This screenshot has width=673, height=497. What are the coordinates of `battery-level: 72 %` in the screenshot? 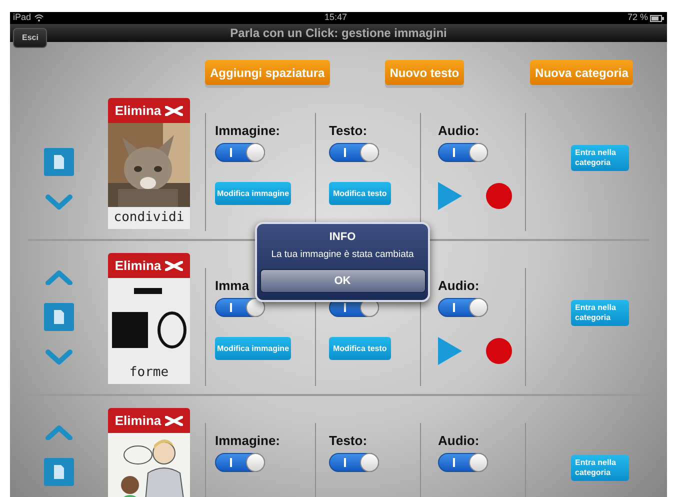 It's located at (637, 18).